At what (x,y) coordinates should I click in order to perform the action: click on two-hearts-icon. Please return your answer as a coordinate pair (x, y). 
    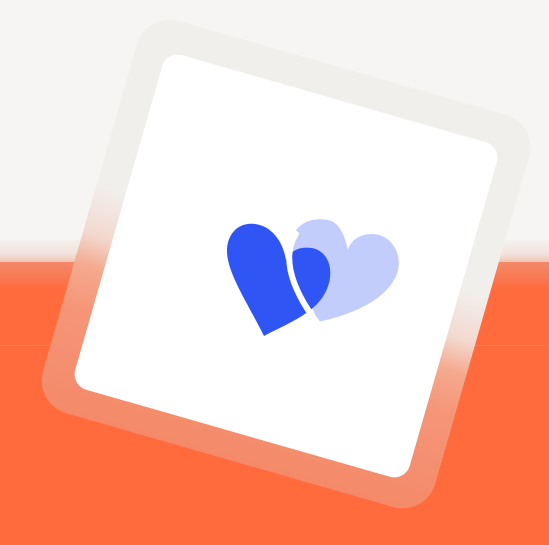
    Looking at the image, I should click on (312, 277).